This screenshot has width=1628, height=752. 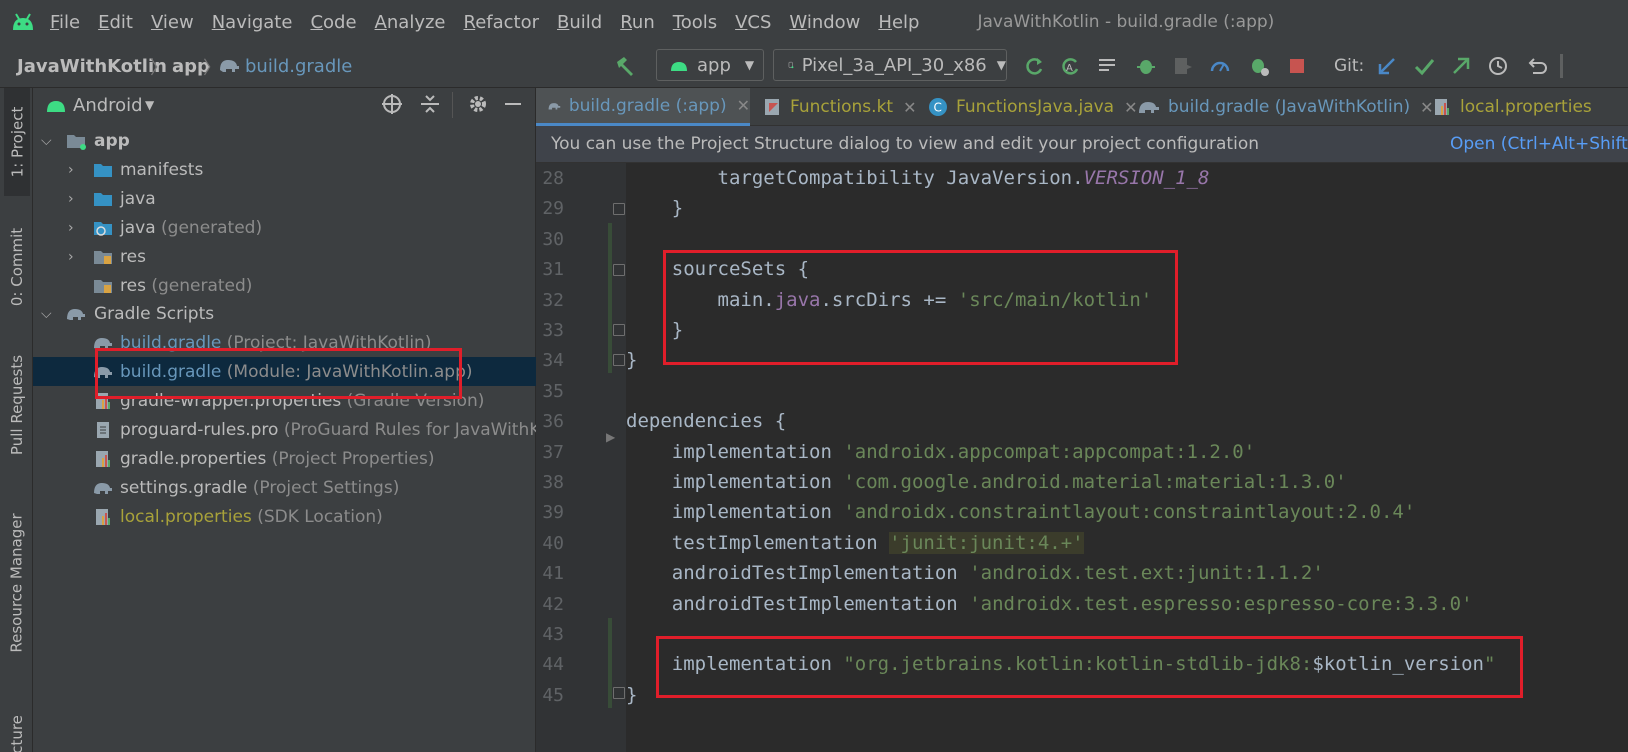 What do you see at coordinates (1526, 107) in the screenshot?
I see `tab-label: local.properties` at bounding box center [1526, 107].